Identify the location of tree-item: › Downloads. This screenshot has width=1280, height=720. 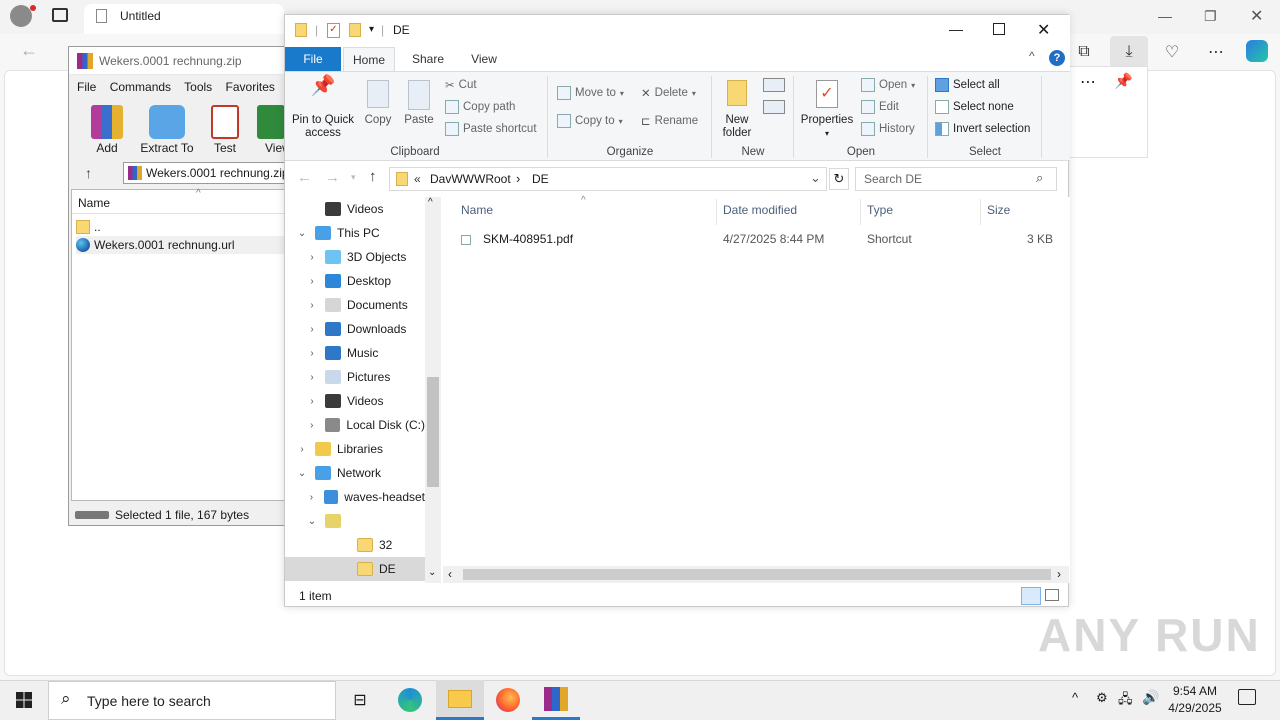
(355, 329).